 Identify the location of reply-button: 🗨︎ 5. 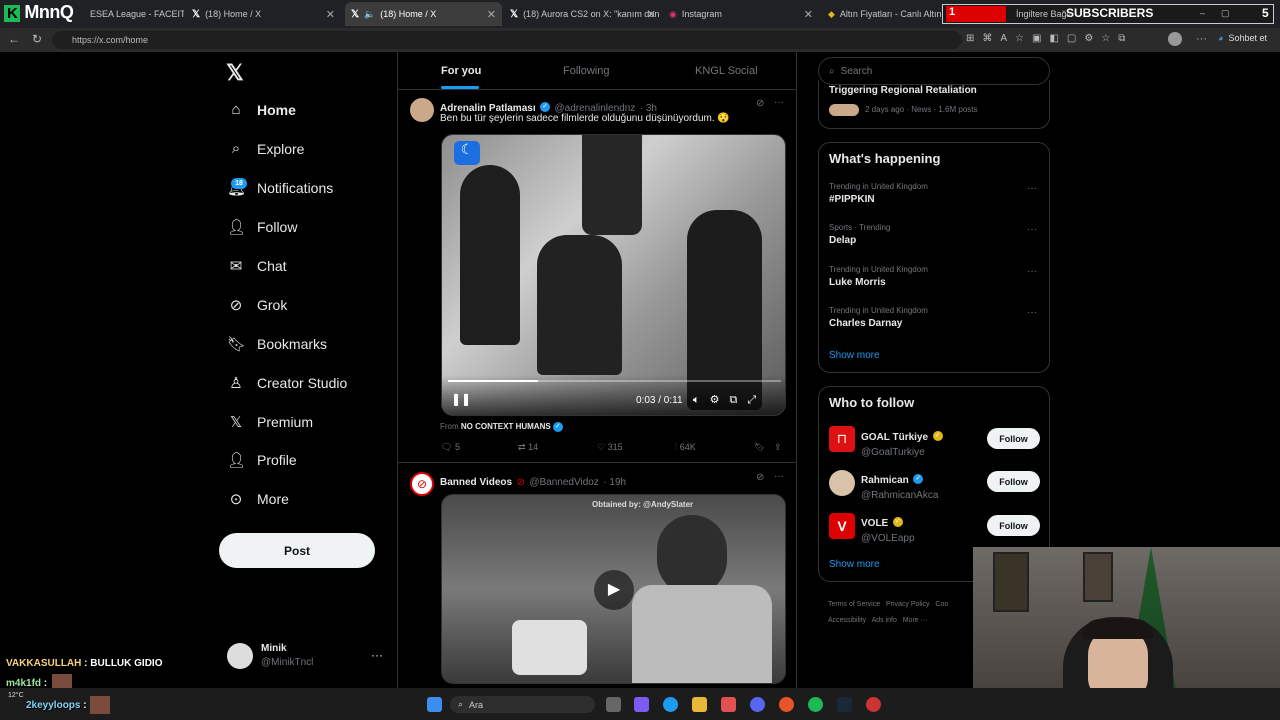
(450, 447).